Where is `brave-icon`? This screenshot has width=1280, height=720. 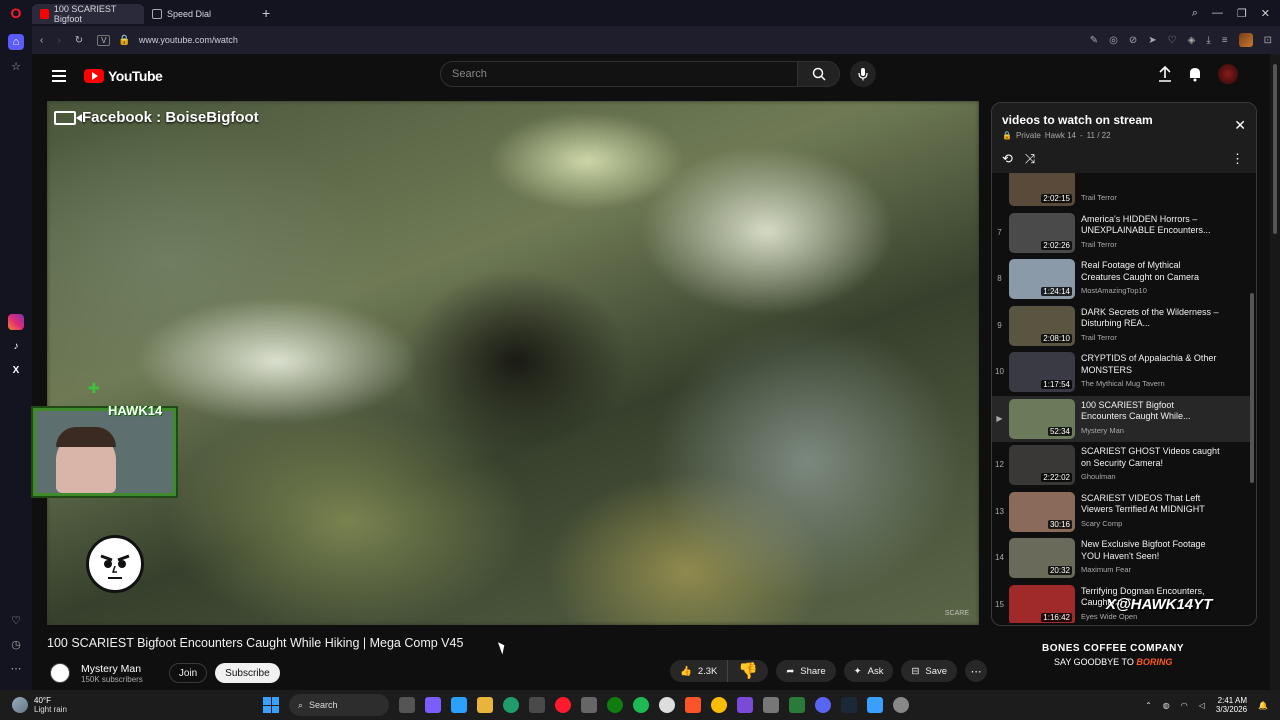 brave-icon is located at coordinates (693, 705).